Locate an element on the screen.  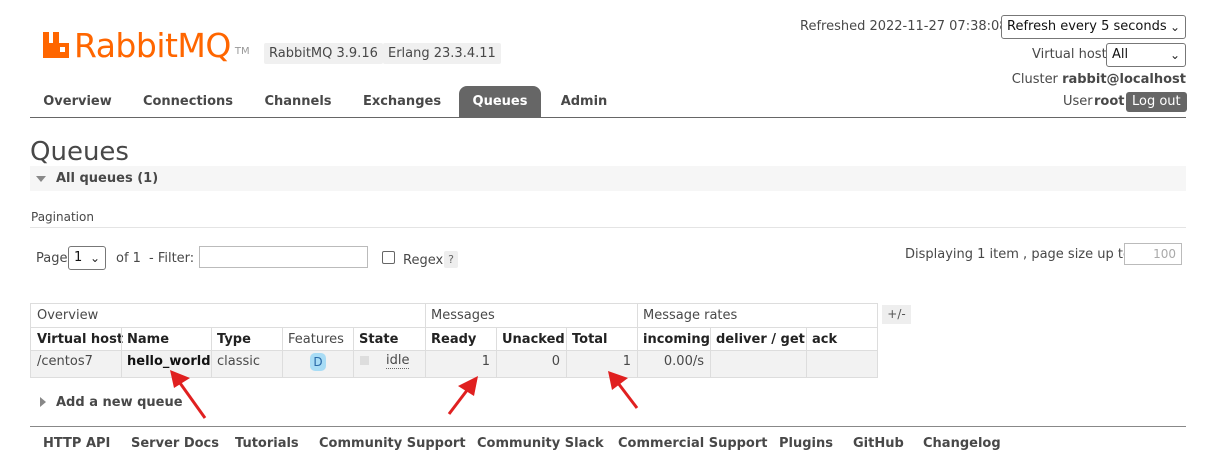
pagination-label: Pagination is located at coordinates (62, 217).